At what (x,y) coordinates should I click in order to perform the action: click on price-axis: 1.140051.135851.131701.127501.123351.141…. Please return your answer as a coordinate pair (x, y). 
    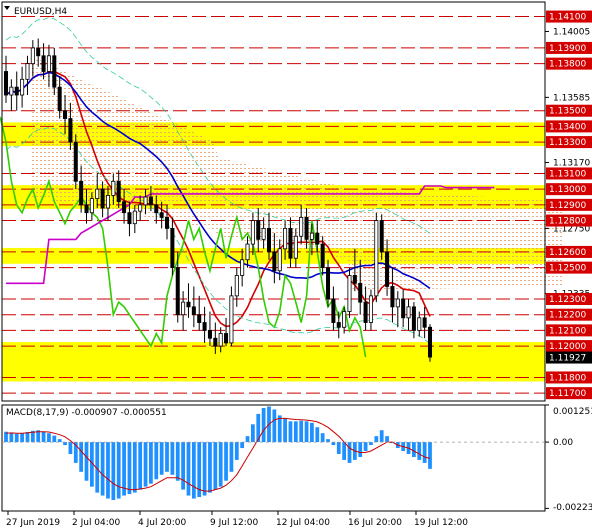
    Looking at the image, I should click on (568, 205).